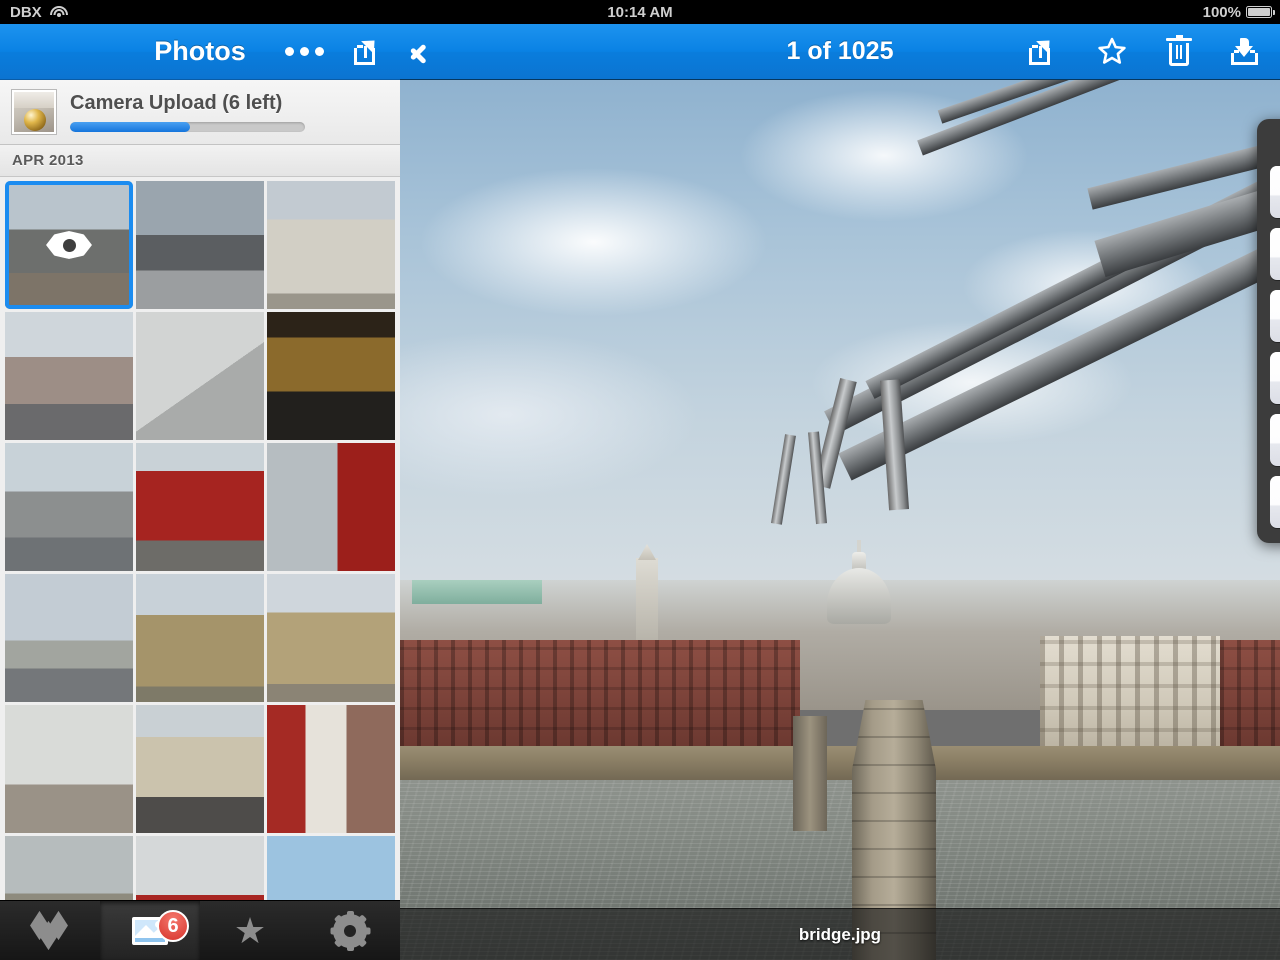 The height and width of the screenshot is (960, 1280). What do you see at coordinates (1221, 12) in the screenshot?
I see `battery-percent-label: 100%` at bounding box center [1221, 12].